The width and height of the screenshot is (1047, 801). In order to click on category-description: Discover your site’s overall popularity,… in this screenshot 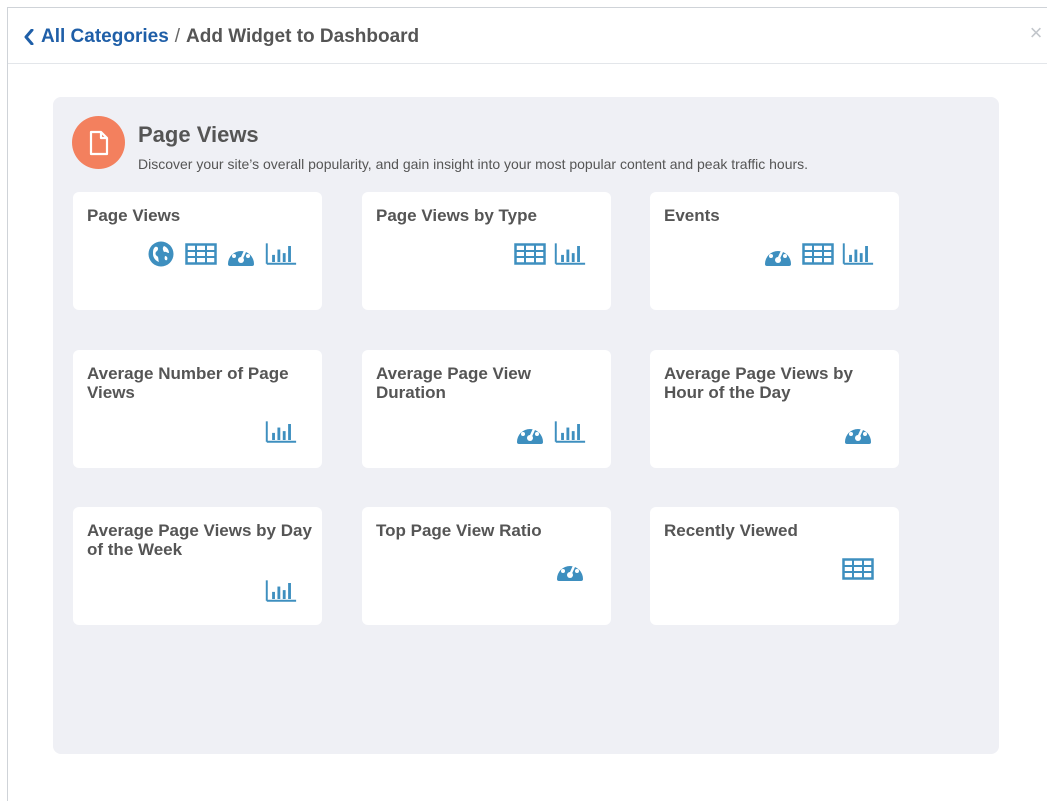, I will do `click(473, 164)`.